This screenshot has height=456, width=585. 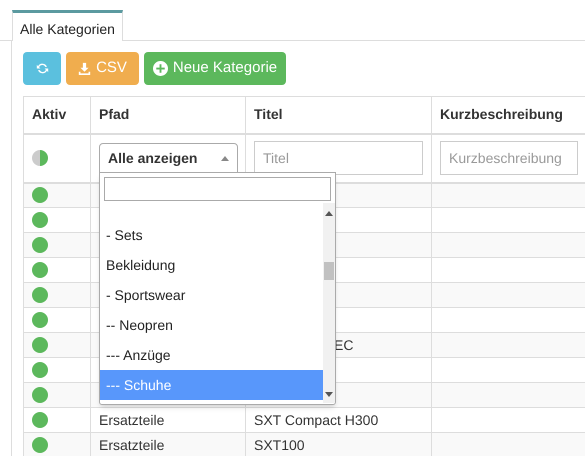 I want to click on refresh-button, so click(x=42, y=68).